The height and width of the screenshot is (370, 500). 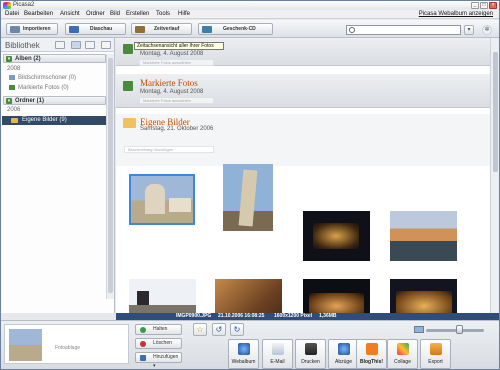 I want to click on export-button: Export, so click(x=435, y=354).